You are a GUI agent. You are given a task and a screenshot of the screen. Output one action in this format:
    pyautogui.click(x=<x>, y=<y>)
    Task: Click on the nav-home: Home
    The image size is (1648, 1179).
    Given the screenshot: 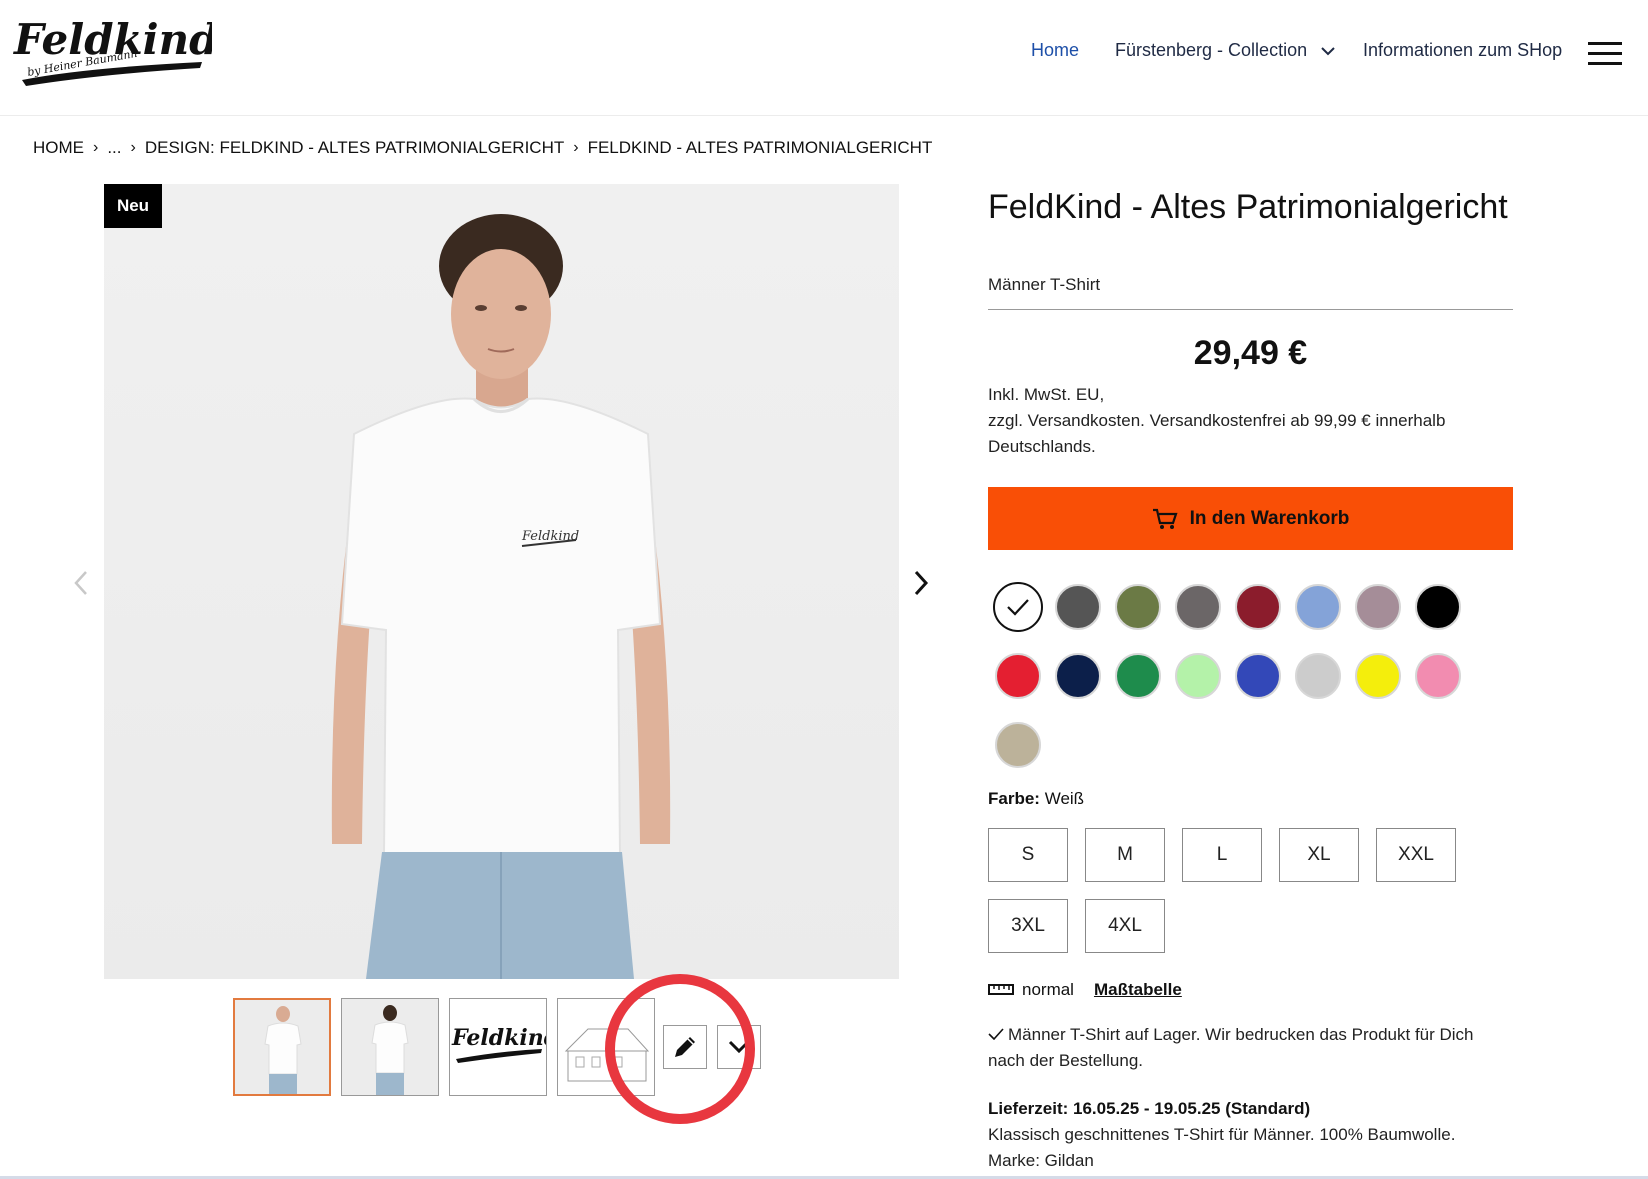 What is the action you would take?
    pyautogui.click(x=1055, y=50)
    